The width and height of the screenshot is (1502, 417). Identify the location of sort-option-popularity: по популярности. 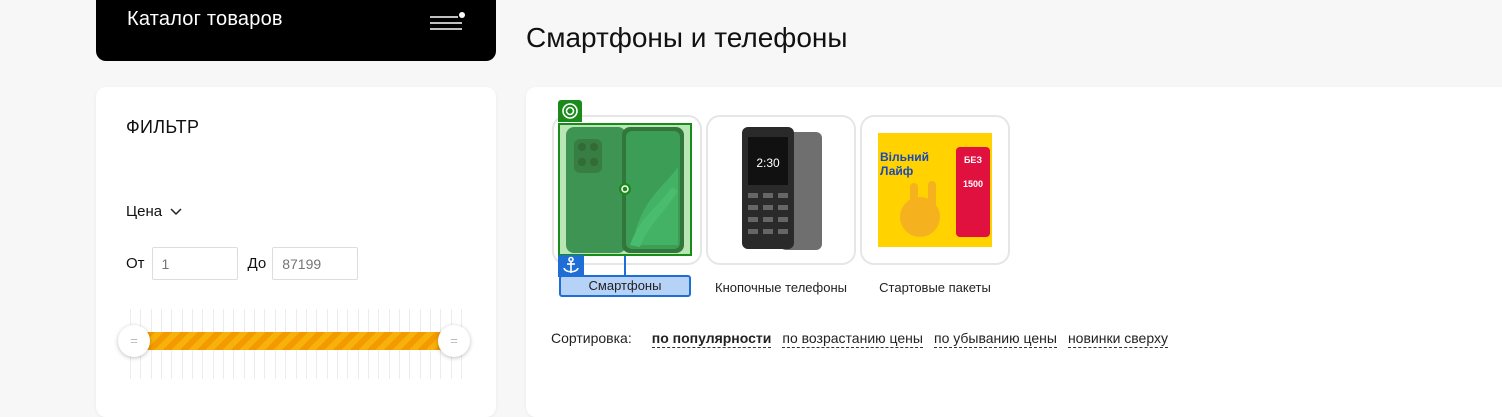
(711, 339).